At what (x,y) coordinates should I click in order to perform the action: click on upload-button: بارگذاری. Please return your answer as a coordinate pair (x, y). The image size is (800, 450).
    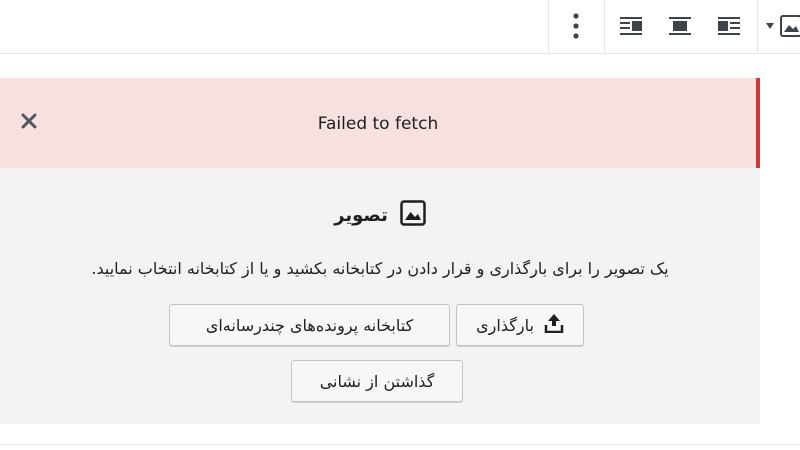
    Looking at the image, I should click on (520, 325).